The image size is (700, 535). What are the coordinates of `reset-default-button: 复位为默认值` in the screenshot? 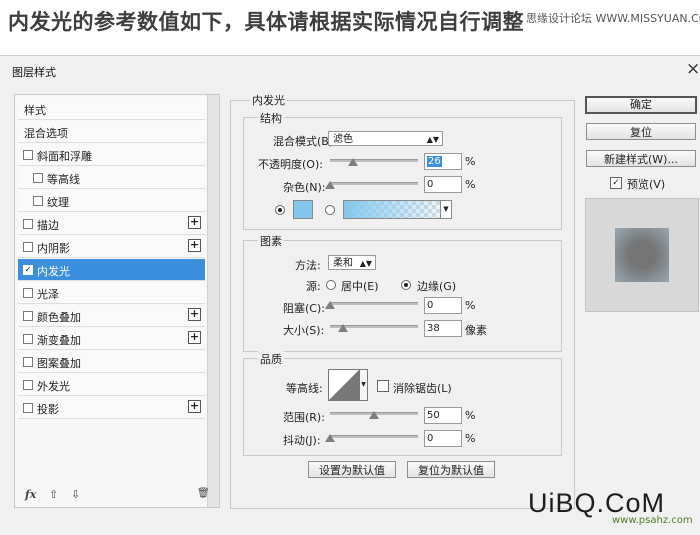 It's located at (451, 469).